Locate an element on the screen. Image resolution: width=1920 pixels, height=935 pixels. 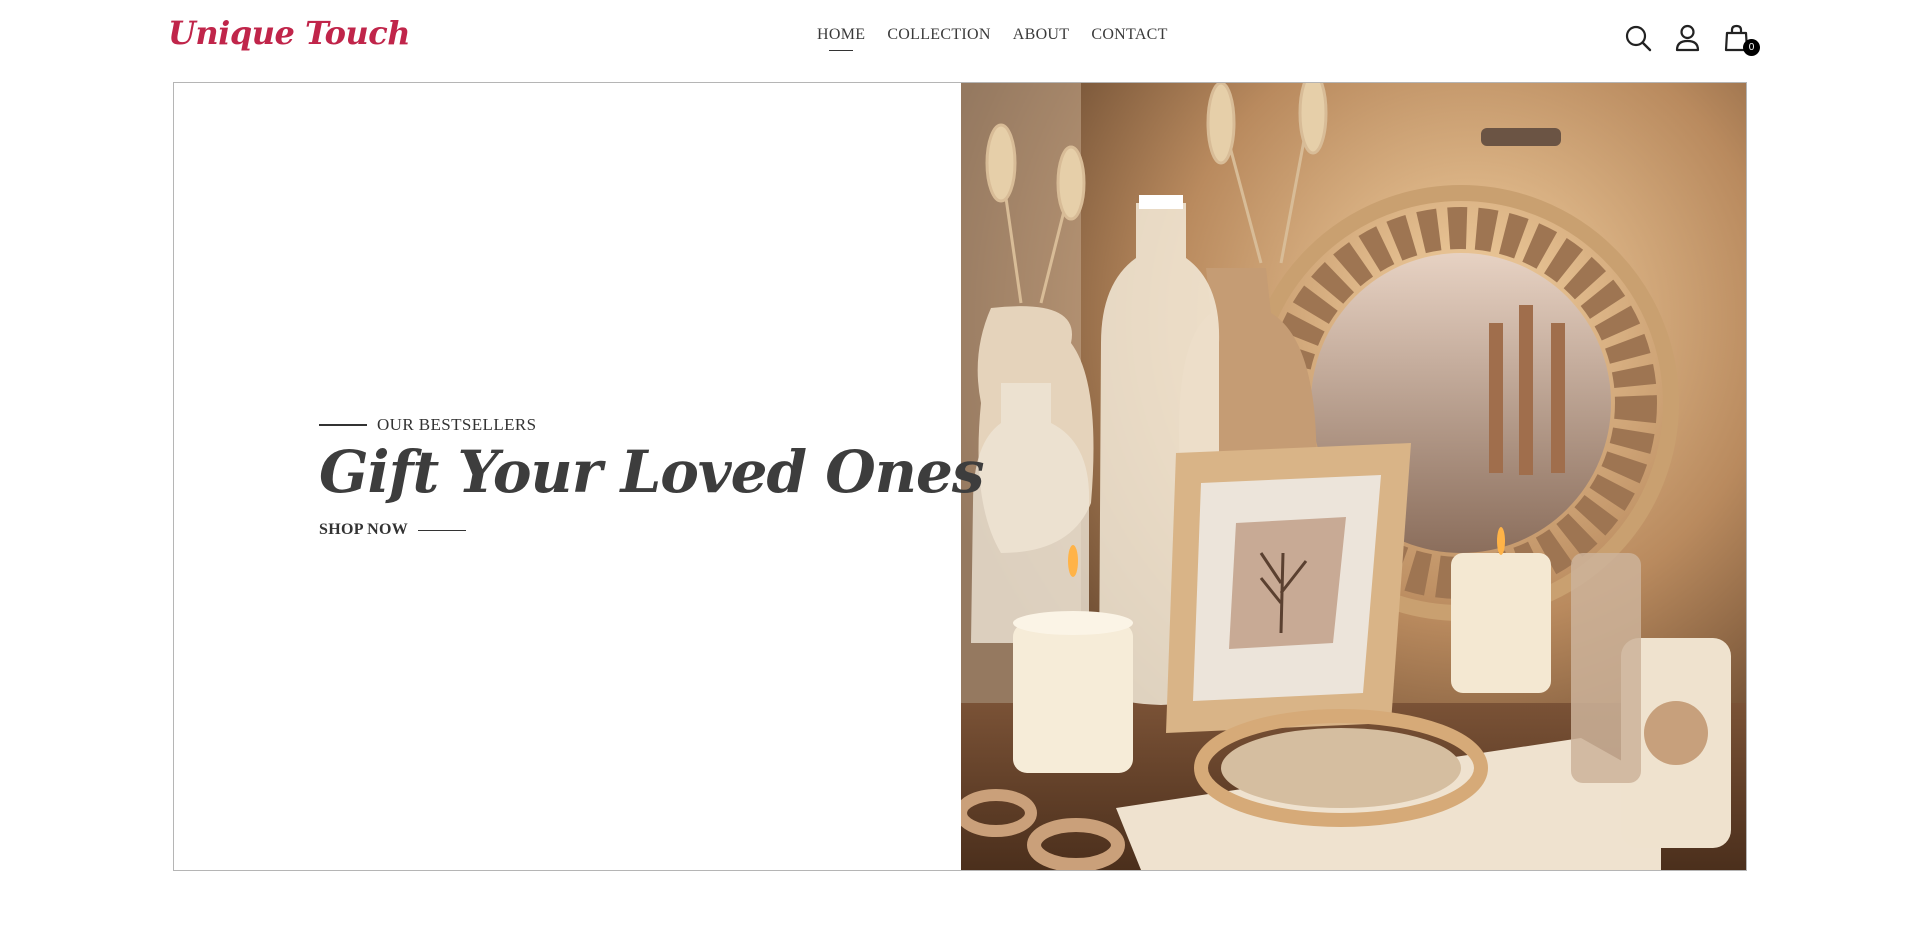
shopping-bag-icon: 0 is located at coordinates (1741, 40).